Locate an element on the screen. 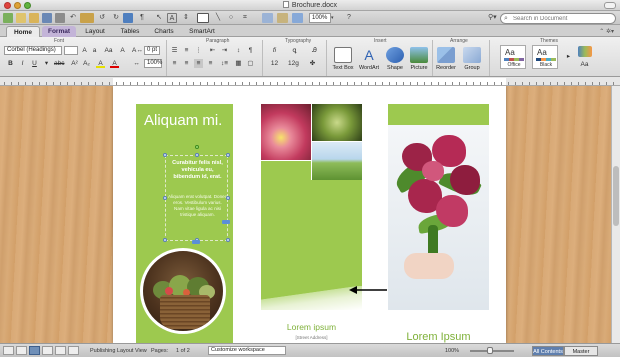 This screenshot has width=620, height=357. number-spacing-icon: 12g is located at coordinates (293, 63).